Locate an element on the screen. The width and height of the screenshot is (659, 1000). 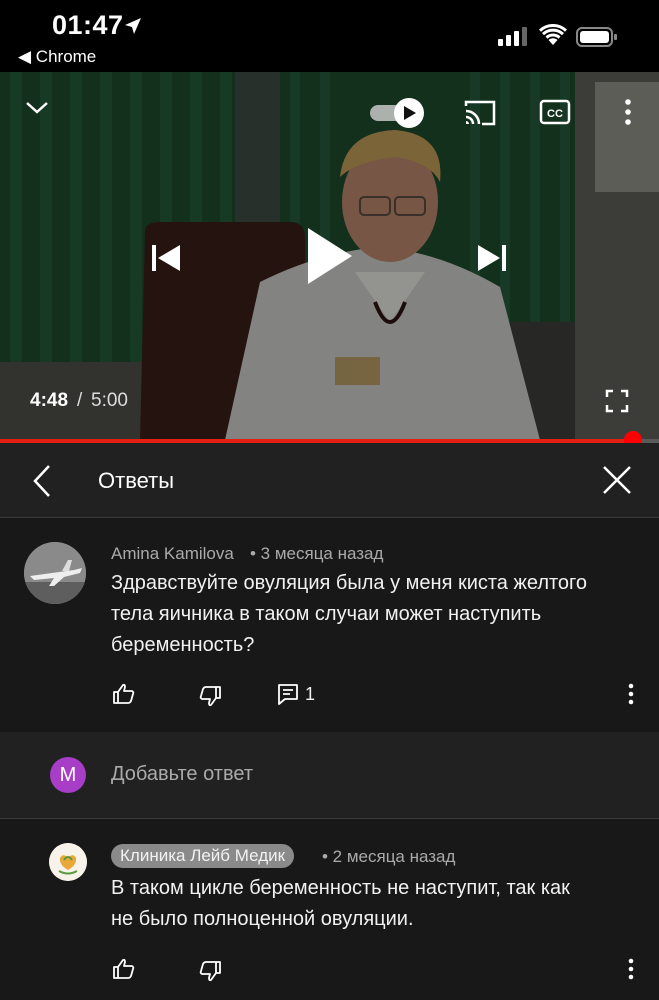
captions-icon: CC is located at coordinates (555, 112).